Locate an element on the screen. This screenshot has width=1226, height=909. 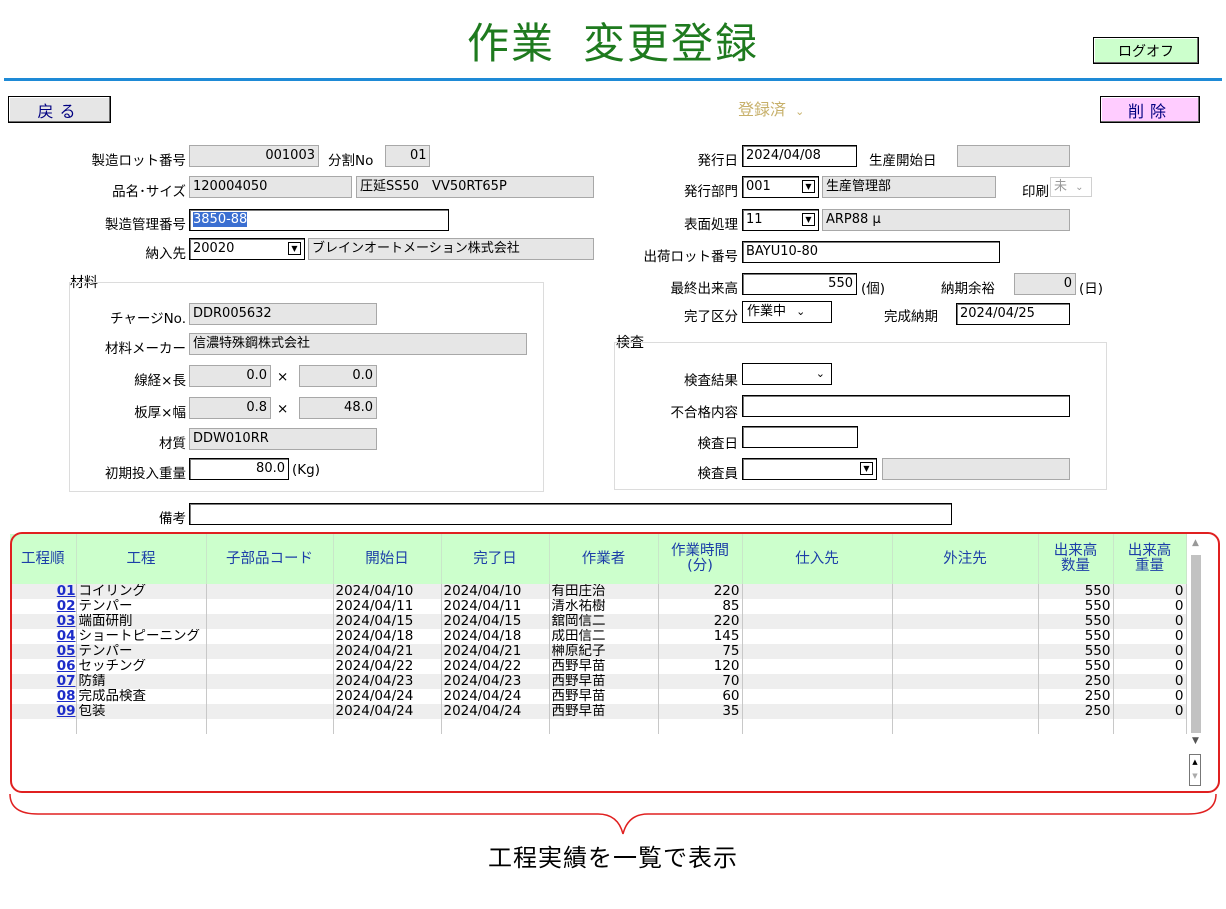
header-divider is located at coordinates (613, 79).